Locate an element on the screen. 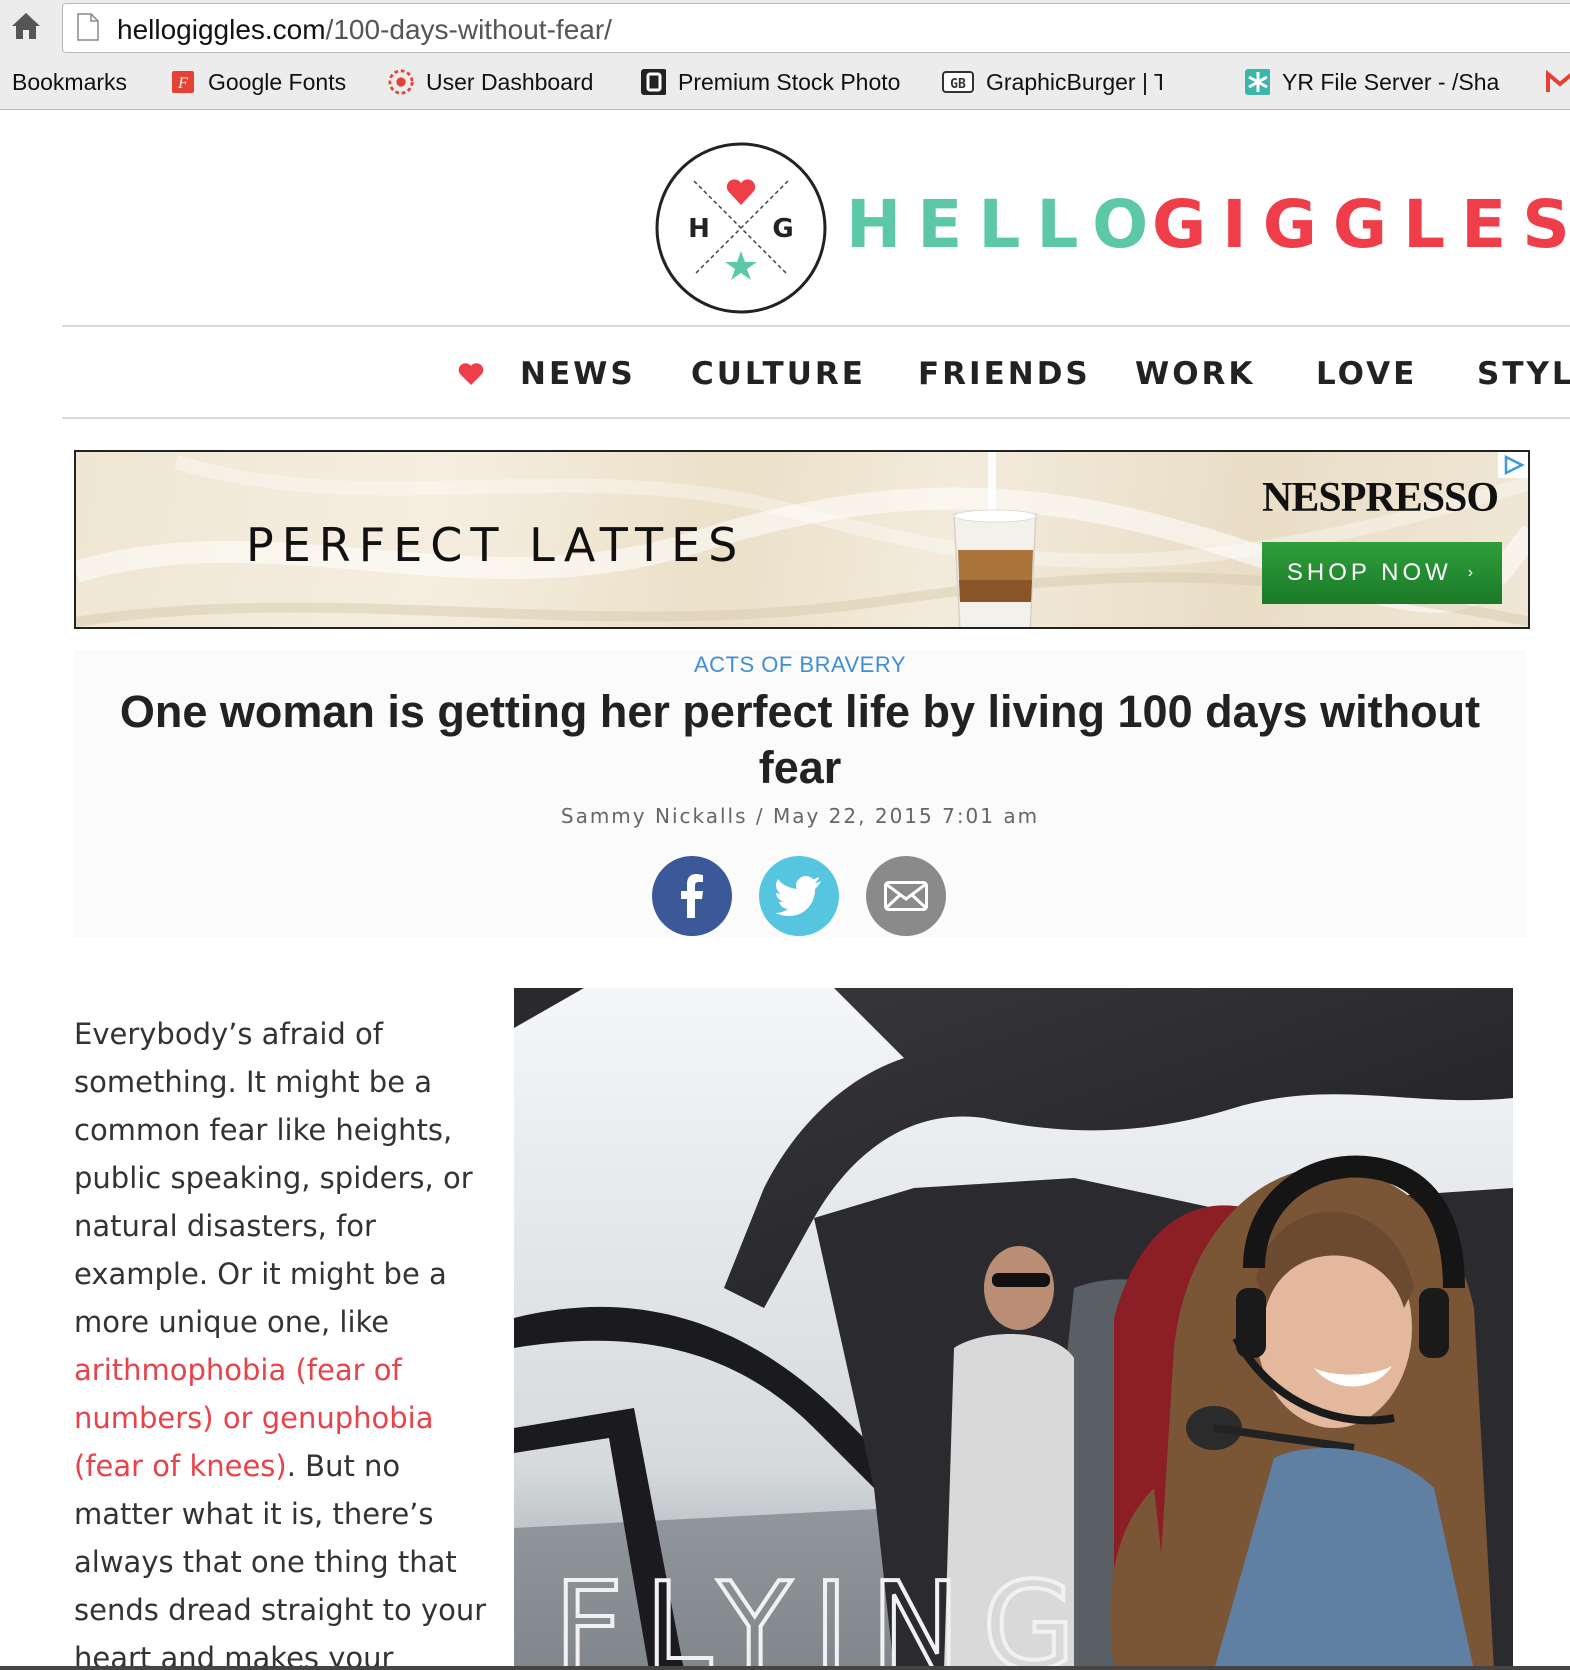  facebook-icon is located at coordinates (692, 896).